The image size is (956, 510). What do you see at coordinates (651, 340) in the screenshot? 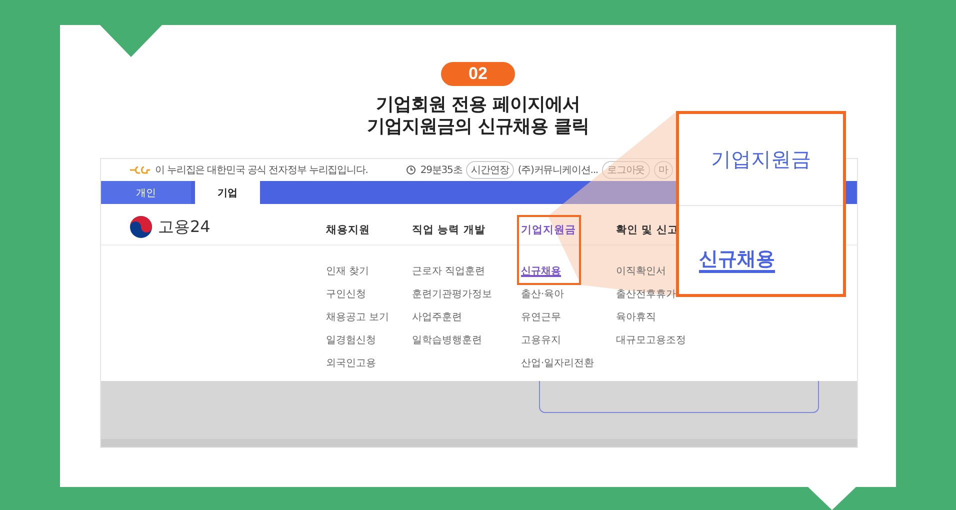
I see `menu-item: 대규모고용조정` at bounding box center [651, 340].